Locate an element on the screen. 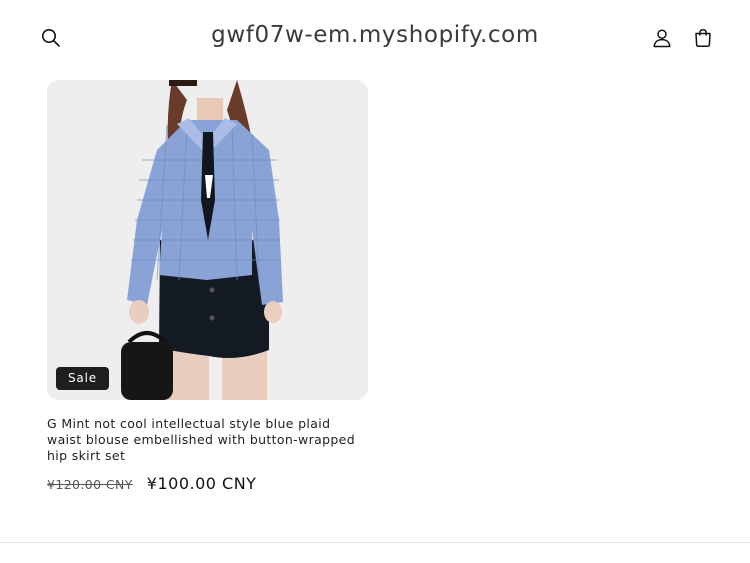 This screenshot has height=563, width=750. site-header: gwf07w-em.myshopify.com is located at coordinates (375, 38).